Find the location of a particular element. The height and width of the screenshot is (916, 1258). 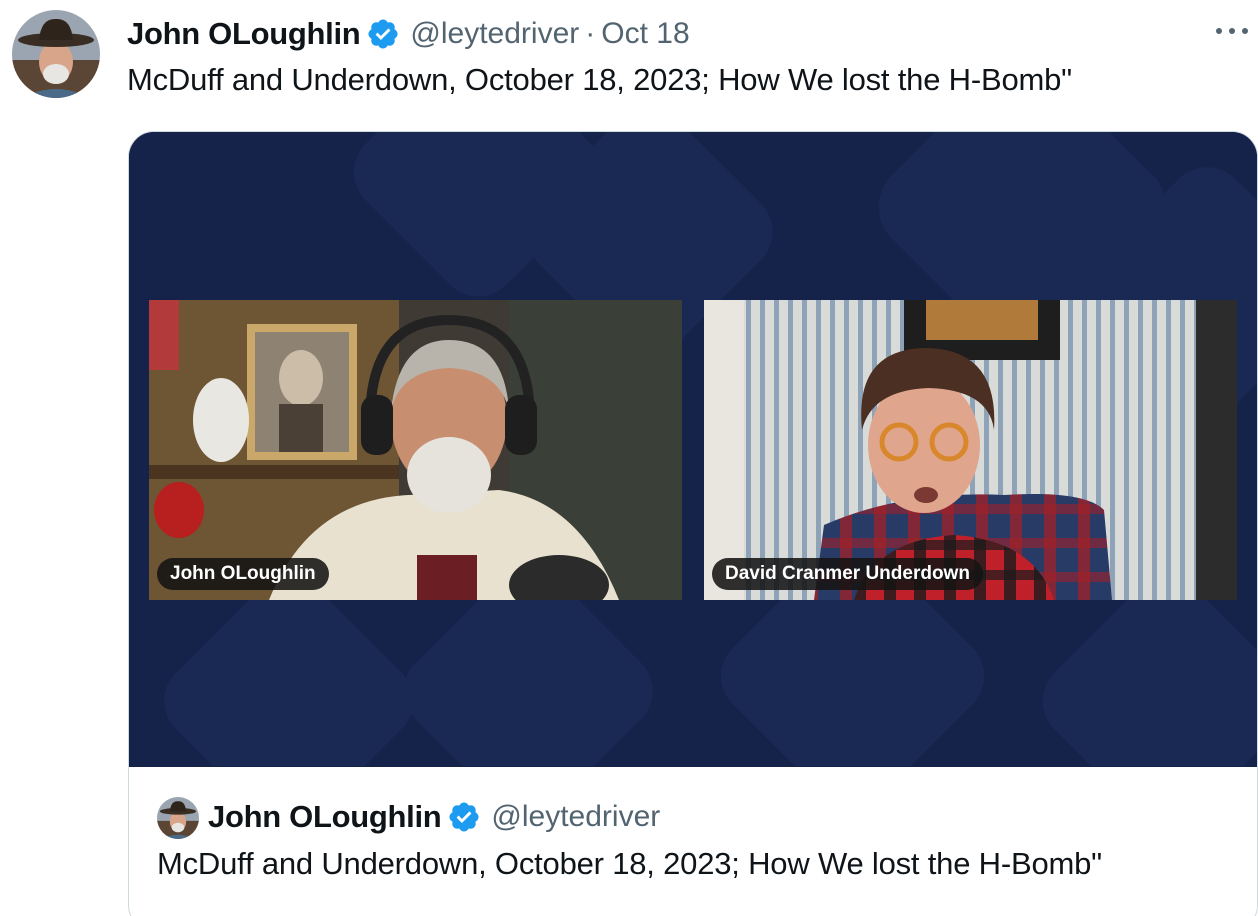

participant-video-left is located at coordinates (415, 450).